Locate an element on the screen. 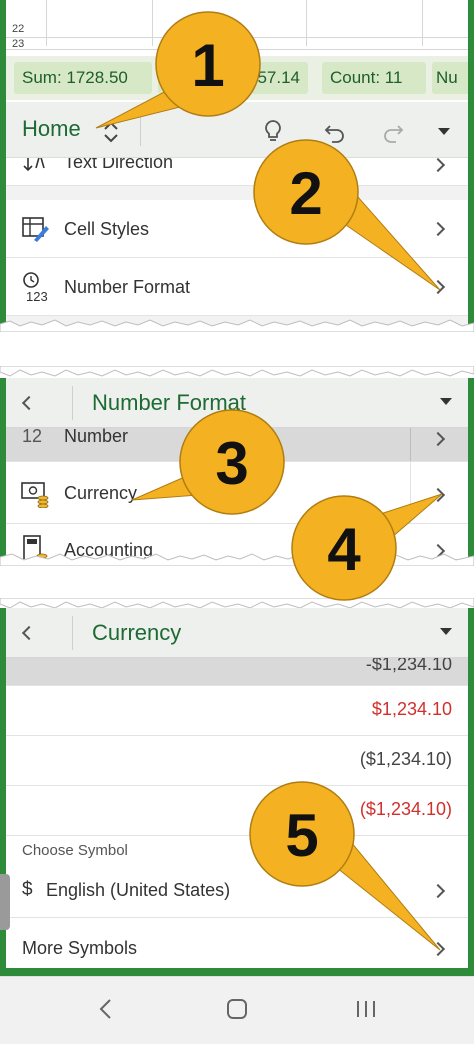  callout-number: 2 is located at coordinates (305, 193).